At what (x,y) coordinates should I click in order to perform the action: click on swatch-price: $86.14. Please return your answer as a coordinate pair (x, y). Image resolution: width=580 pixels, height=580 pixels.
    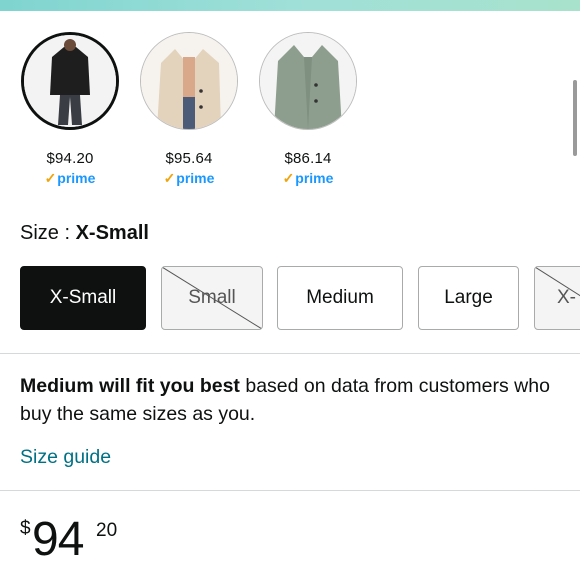
    Looking at the image, I should click on (308, 158).